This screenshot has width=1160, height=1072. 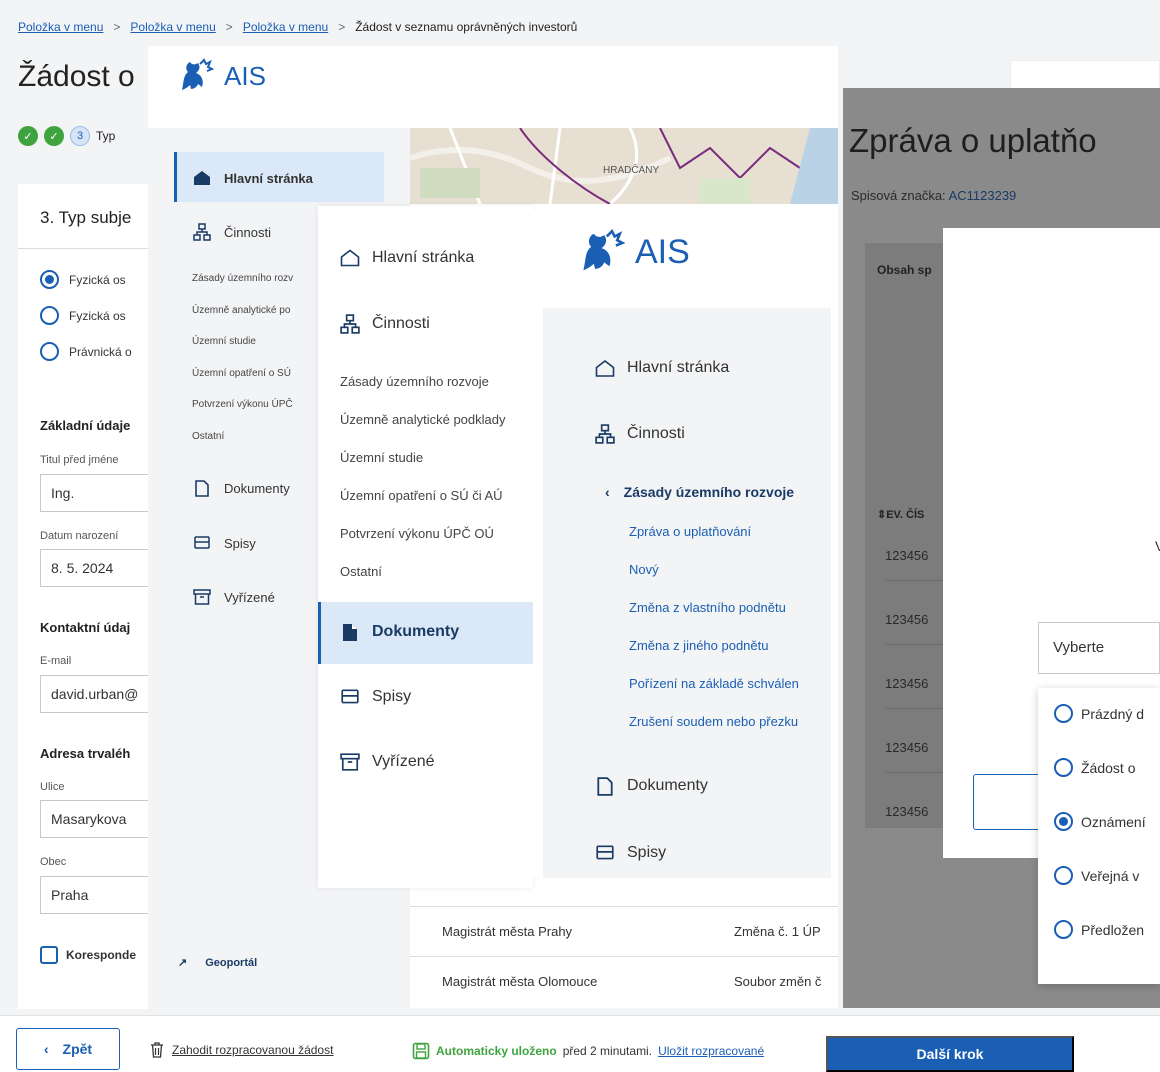 What do you see at coordinates (713, 721) in the screenshot?
I see `sidebar-subitem: Zrušení soudem nebo přezku` at bounding box center [713, 721].